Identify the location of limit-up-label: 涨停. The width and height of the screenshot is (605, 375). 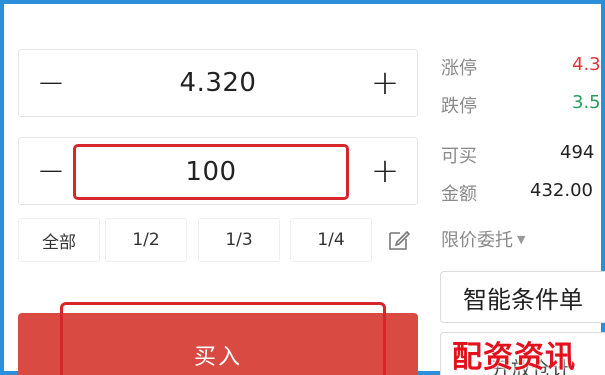
(459, 68).